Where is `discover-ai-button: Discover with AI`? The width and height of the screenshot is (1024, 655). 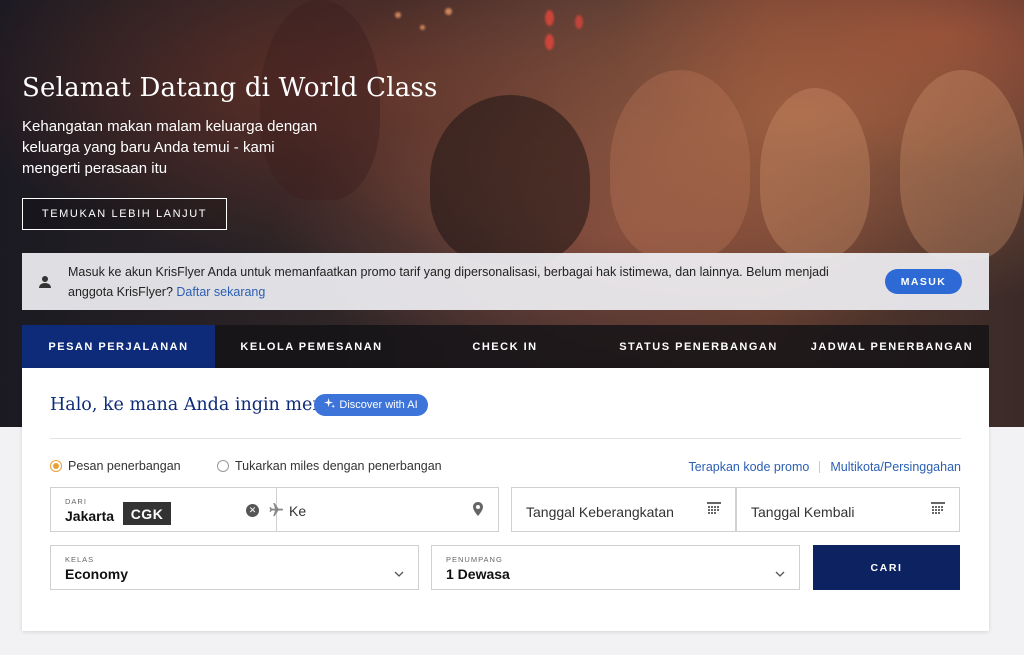
discover-ai-button: Discover with AI is located at coordinates (371, 405).